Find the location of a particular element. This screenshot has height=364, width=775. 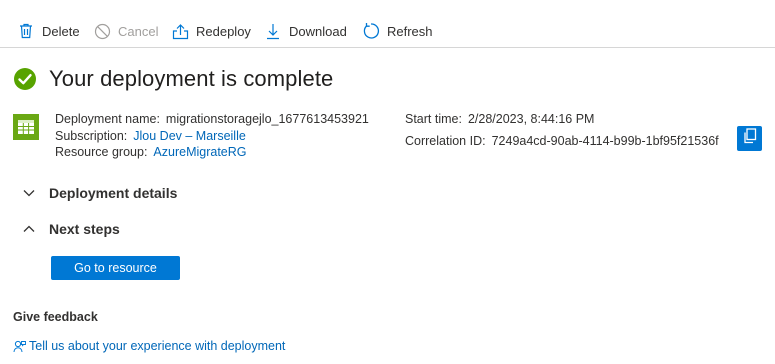

deployment-name-value: migrationstoragejlo_1677613453921 is located at coordinates (267, 119).